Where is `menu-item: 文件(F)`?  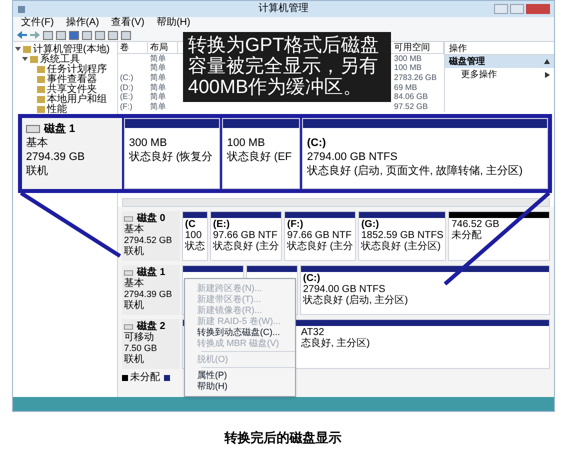
menu-item: 文件(F) is located at coordinates (37, 23).